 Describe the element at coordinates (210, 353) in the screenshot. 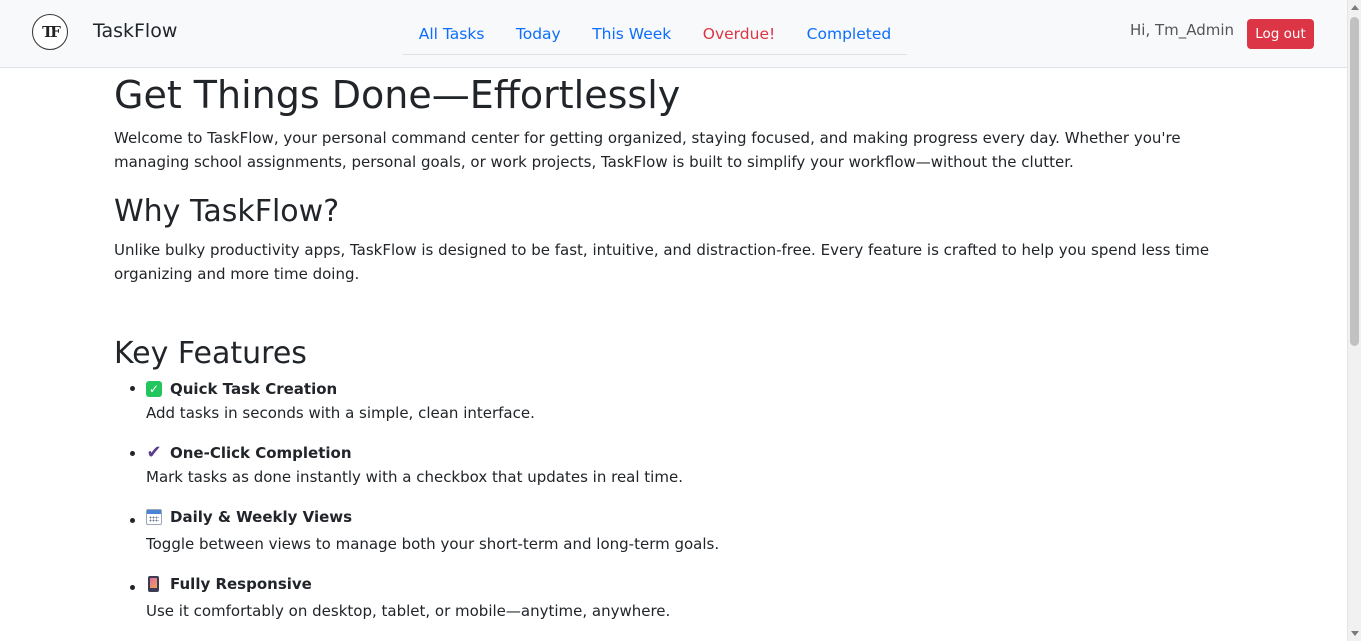

I see `features-heading: Key Features` at that location.